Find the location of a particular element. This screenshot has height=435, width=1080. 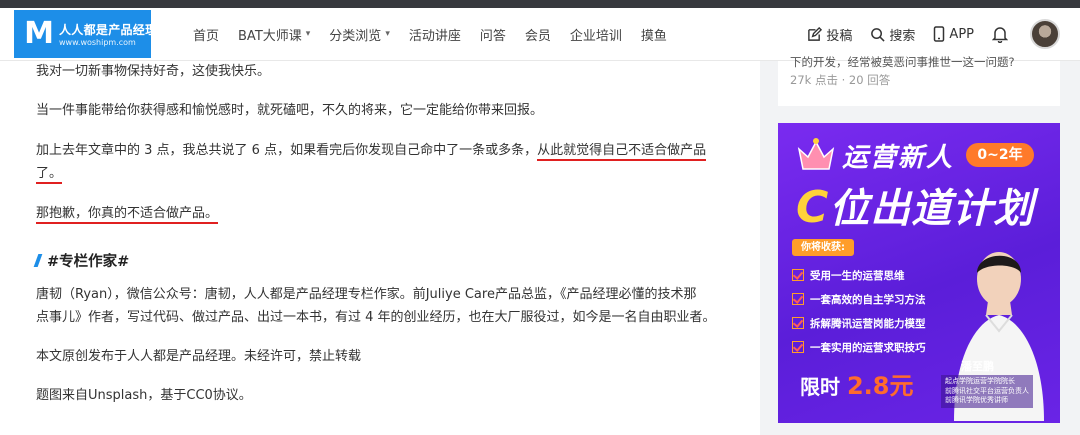

edit-icon is located at coordinates (815, 33).